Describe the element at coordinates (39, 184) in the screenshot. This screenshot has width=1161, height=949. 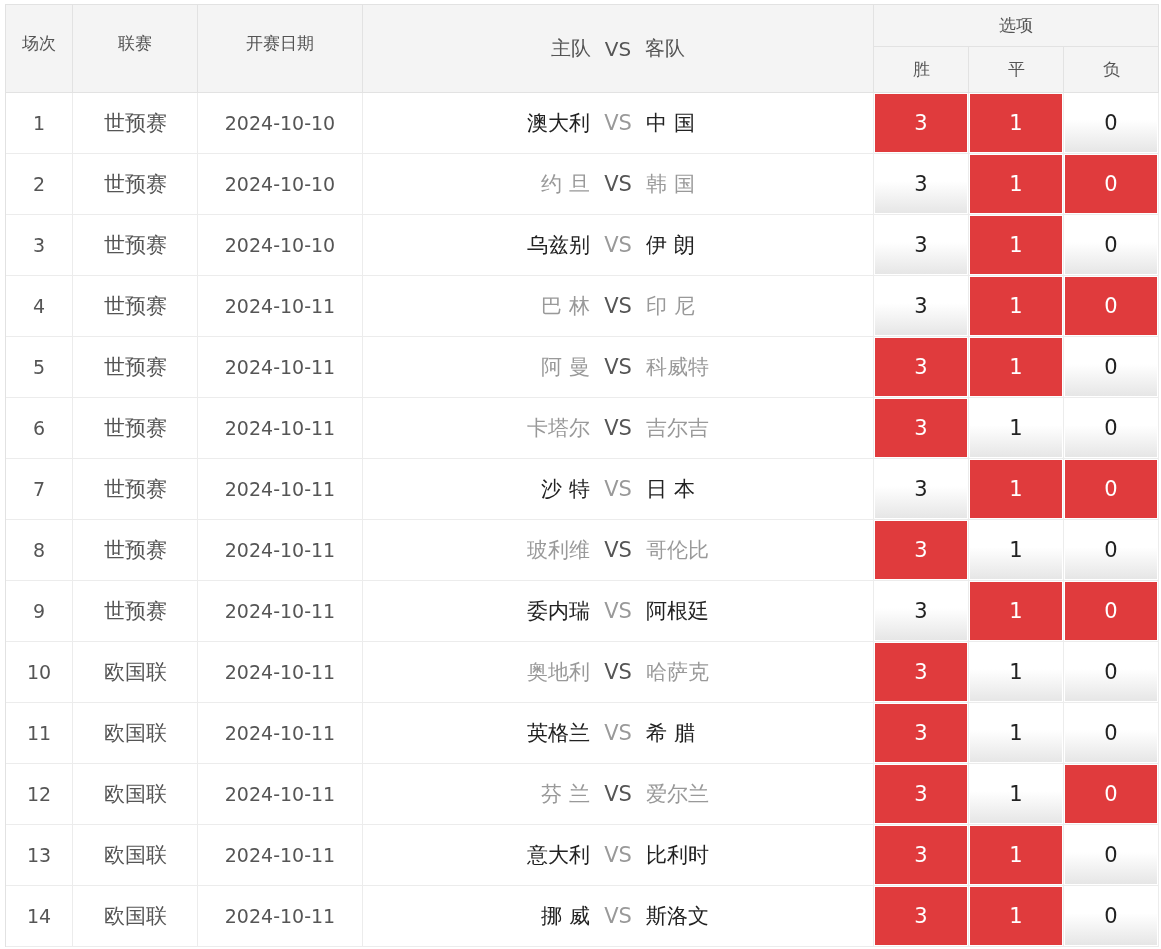
I see `table-cell: 2` at that location.